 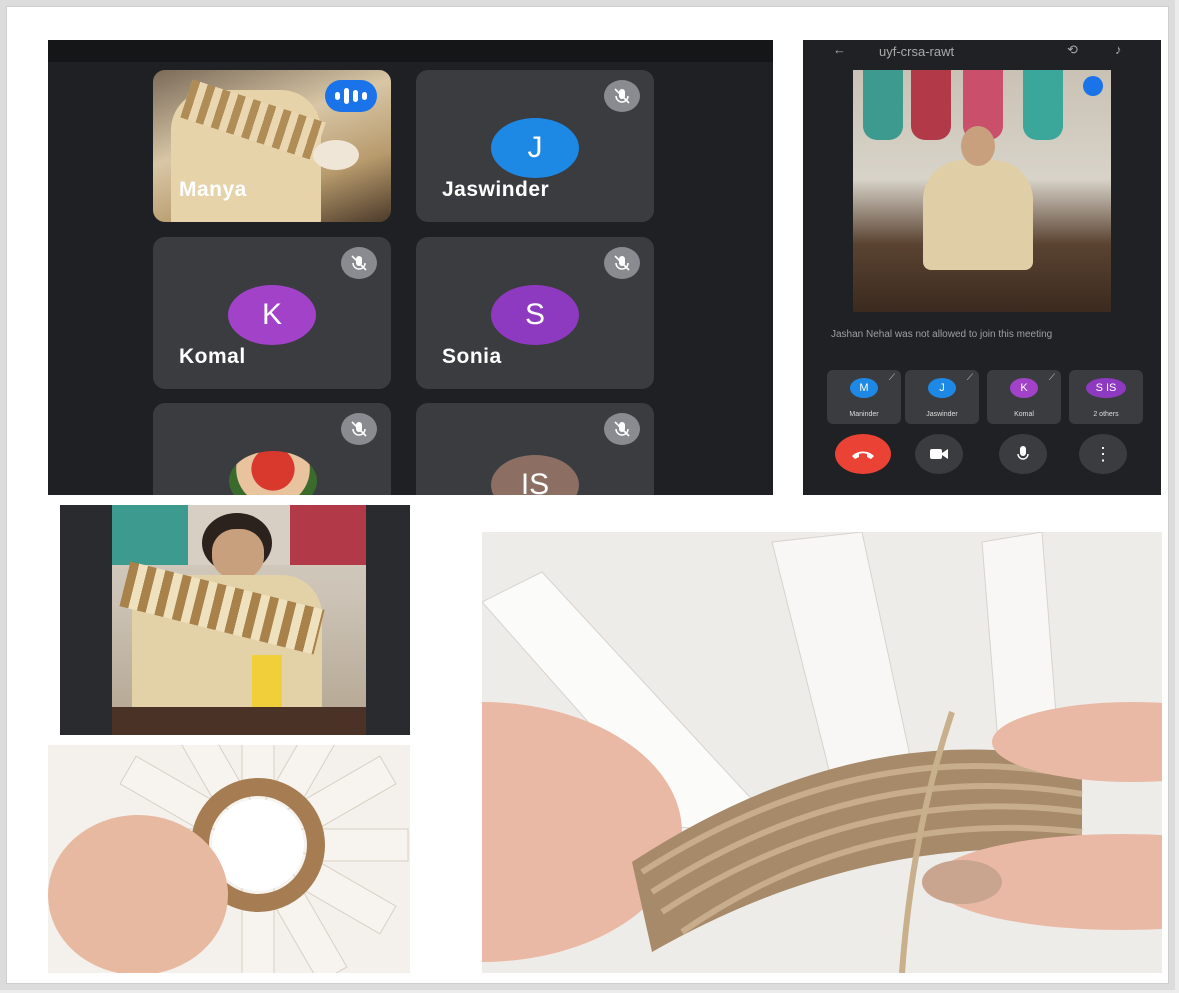 What do you see at coordinates (238, 554) in the screenshot?
I see `face` at bounding box center [238, 554].